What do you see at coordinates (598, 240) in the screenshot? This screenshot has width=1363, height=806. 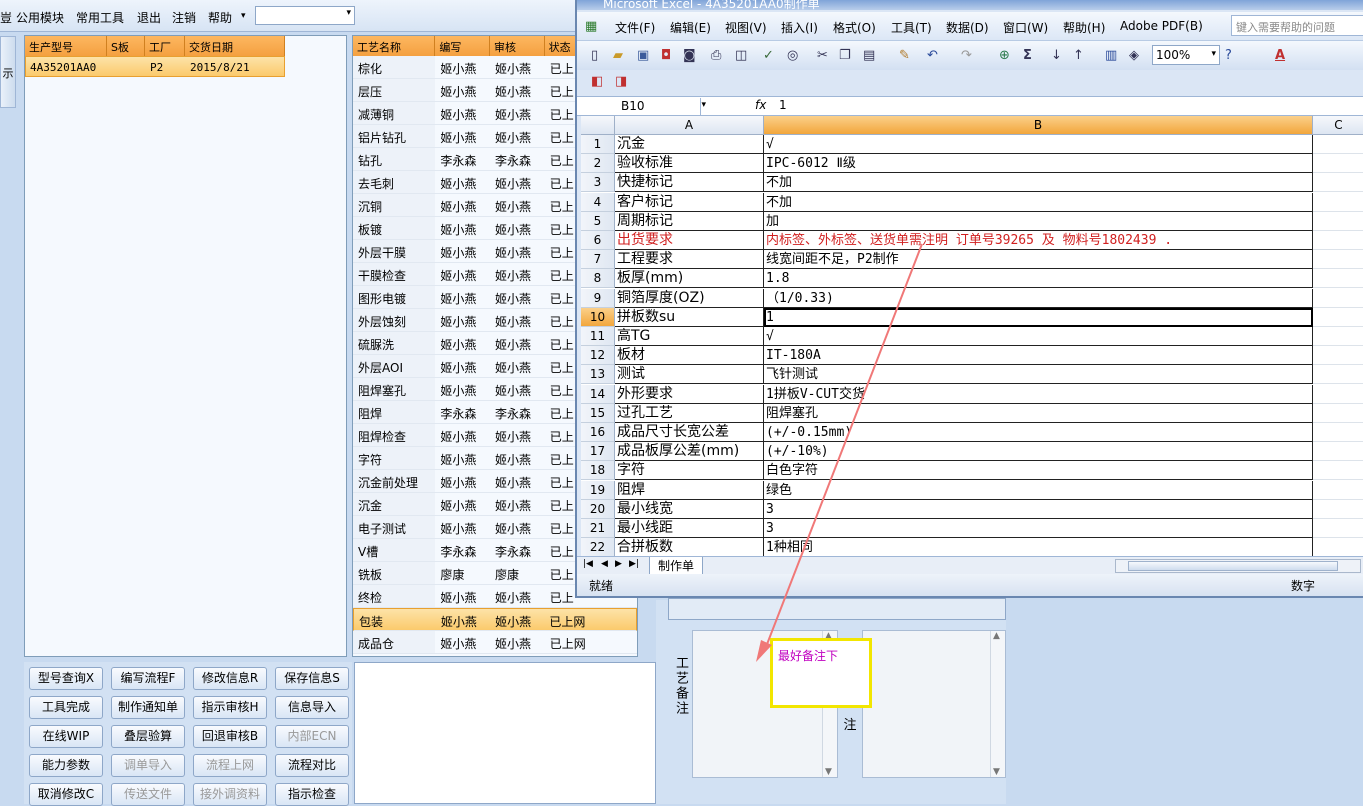 I see `row-header: 6` at bounding box center [598, 240].